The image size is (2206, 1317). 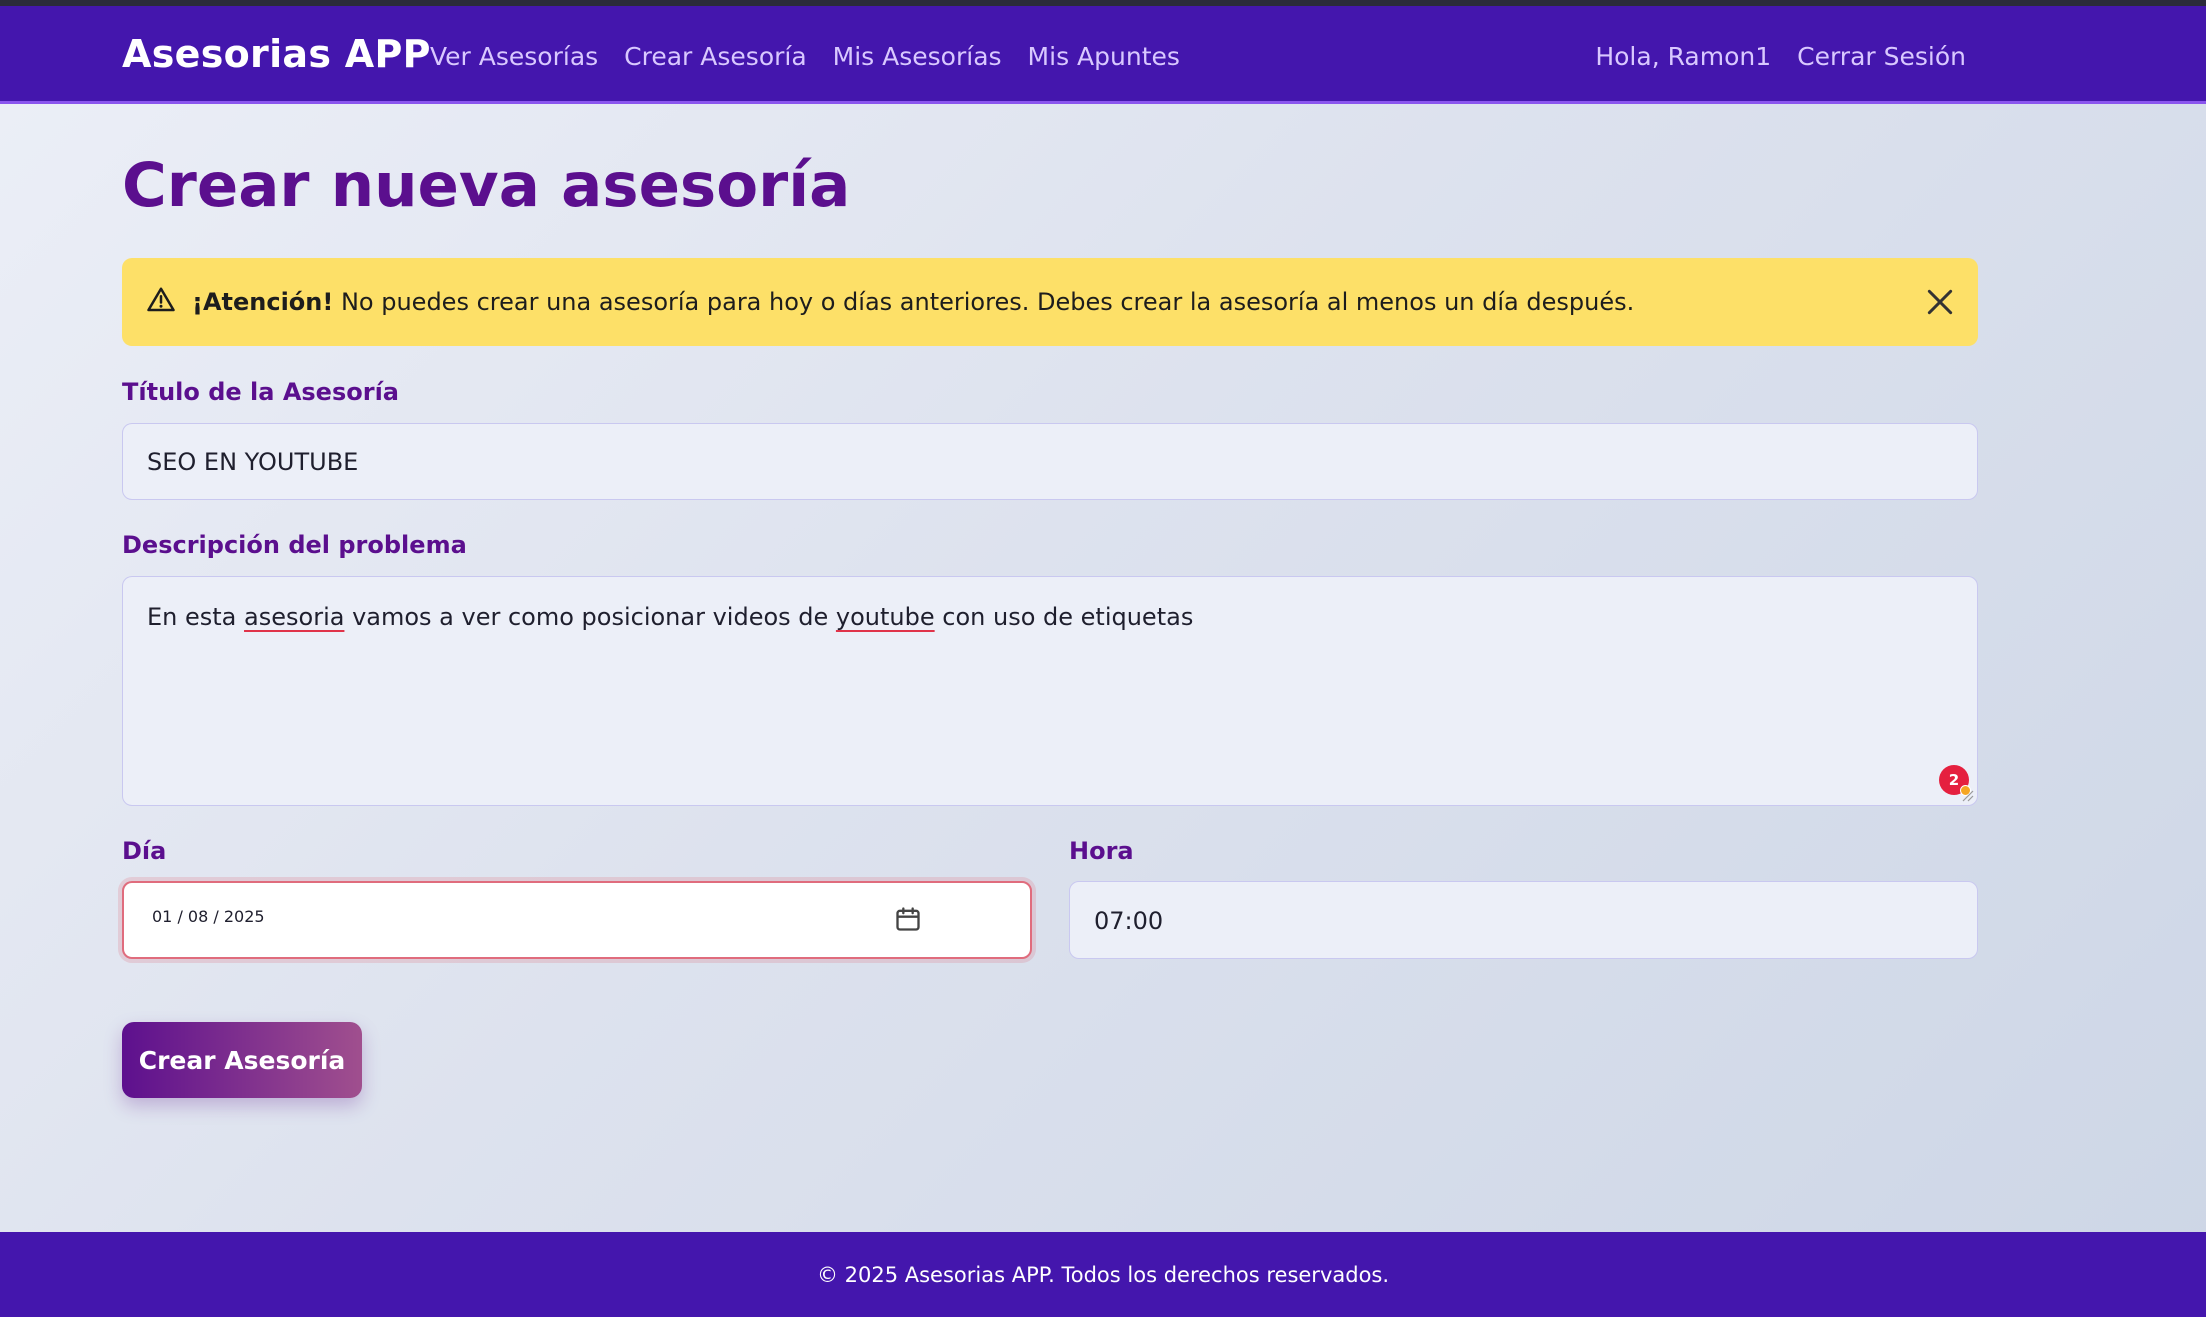 What do you see at coordinates (885, 617) in the screenshot?
I see `misspelled-word: youtube` at bounding box center [885, 617].